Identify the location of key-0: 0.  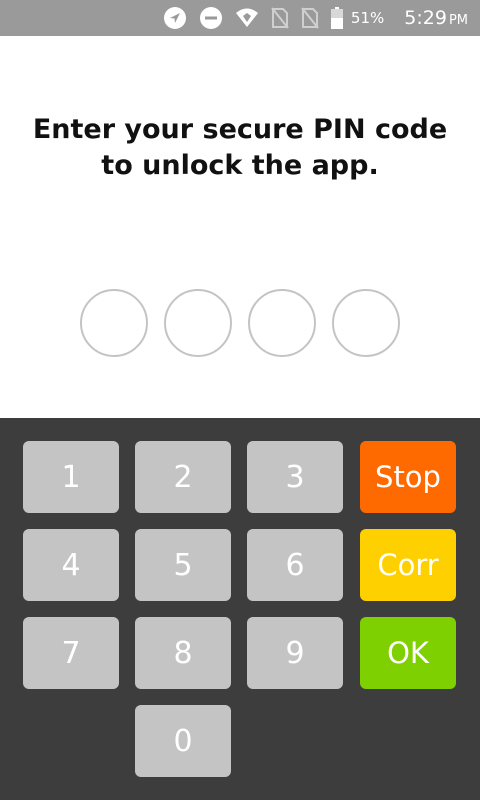
(183, 741).